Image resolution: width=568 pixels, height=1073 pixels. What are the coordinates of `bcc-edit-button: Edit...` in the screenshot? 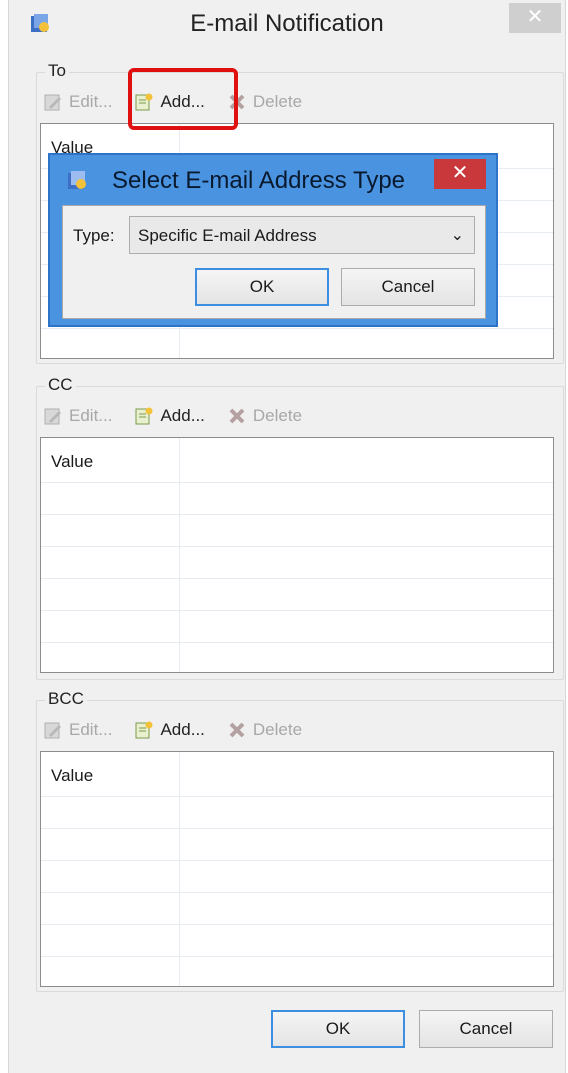 It's located at (77, 730).